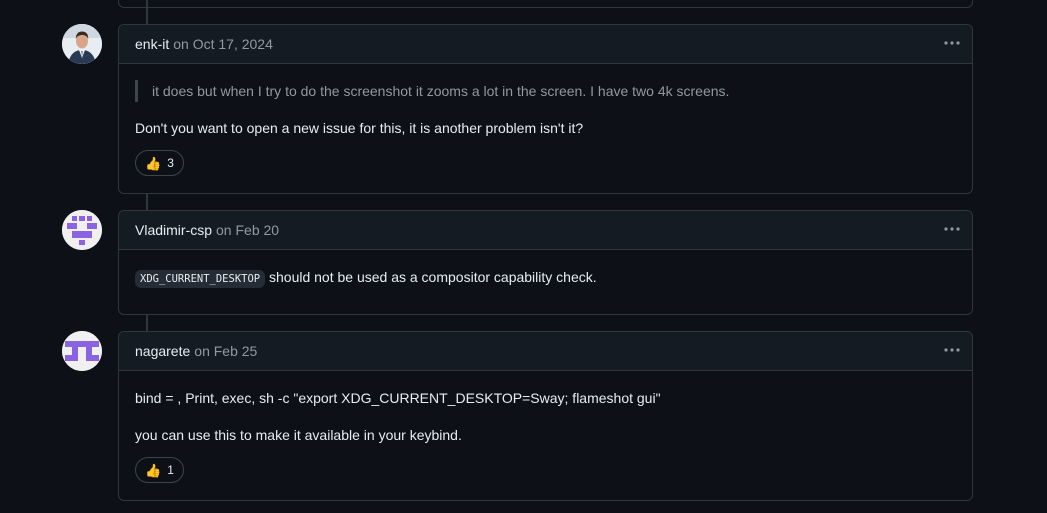 The image size is (1047, 513). I want to click on reaction-count: 1, so click(170, 470).